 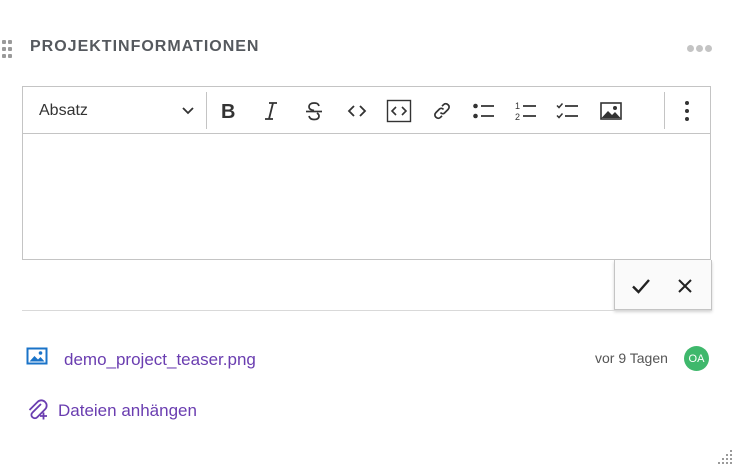 I want to click on heading-select: Absatz, so click(x=114, y=110).